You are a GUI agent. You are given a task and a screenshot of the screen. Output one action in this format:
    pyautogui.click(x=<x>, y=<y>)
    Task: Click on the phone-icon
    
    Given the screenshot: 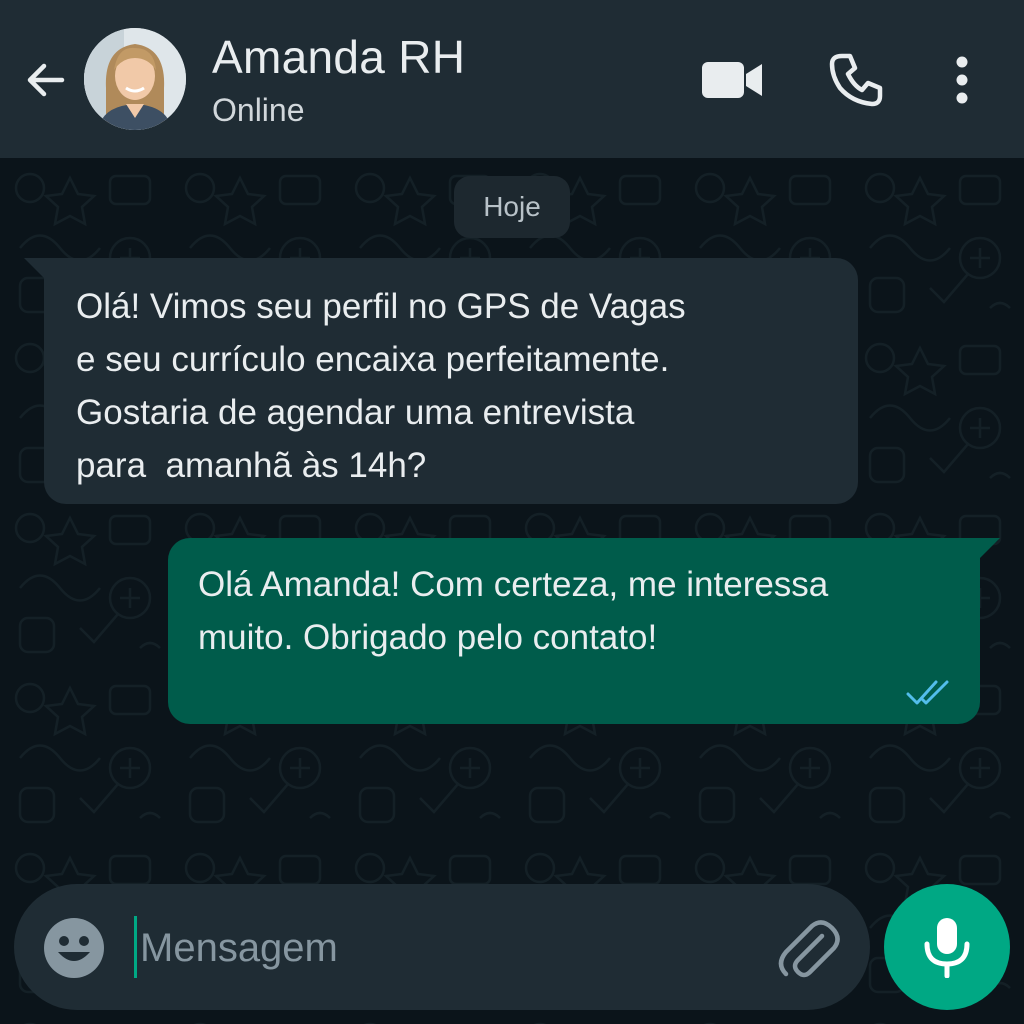 What is the action you would take?
    pyautogui.click(x=856, y=80)
    